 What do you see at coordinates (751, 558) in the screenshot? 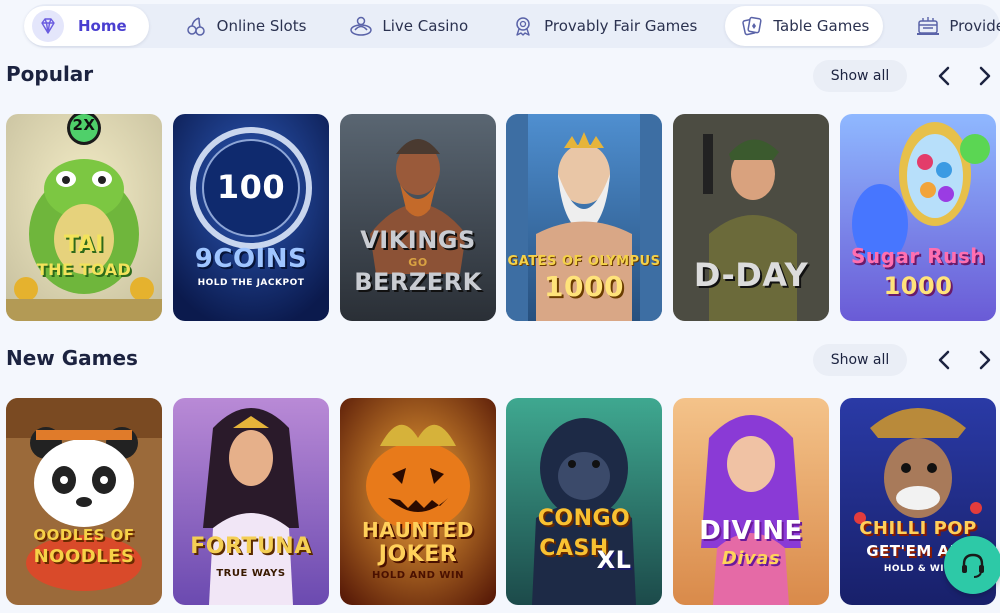
I see `game-title-line: Divas` at bounding box center [751, 558].